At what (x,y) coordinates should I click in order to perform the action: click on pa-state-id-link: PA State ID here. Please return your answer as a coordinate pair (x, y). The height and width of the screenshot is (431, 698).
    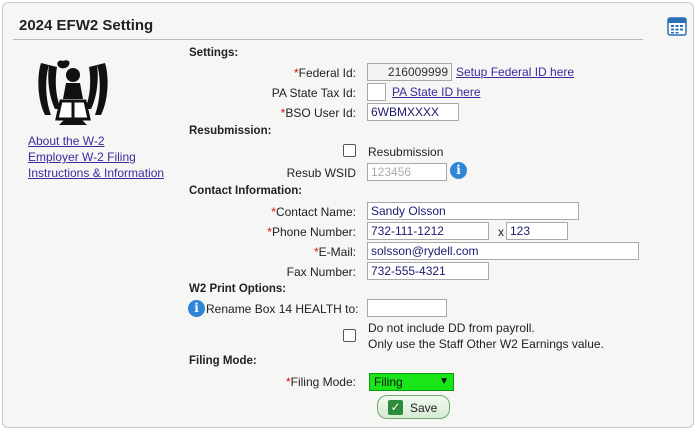
    Looking at the image, I should click on (436, 92).